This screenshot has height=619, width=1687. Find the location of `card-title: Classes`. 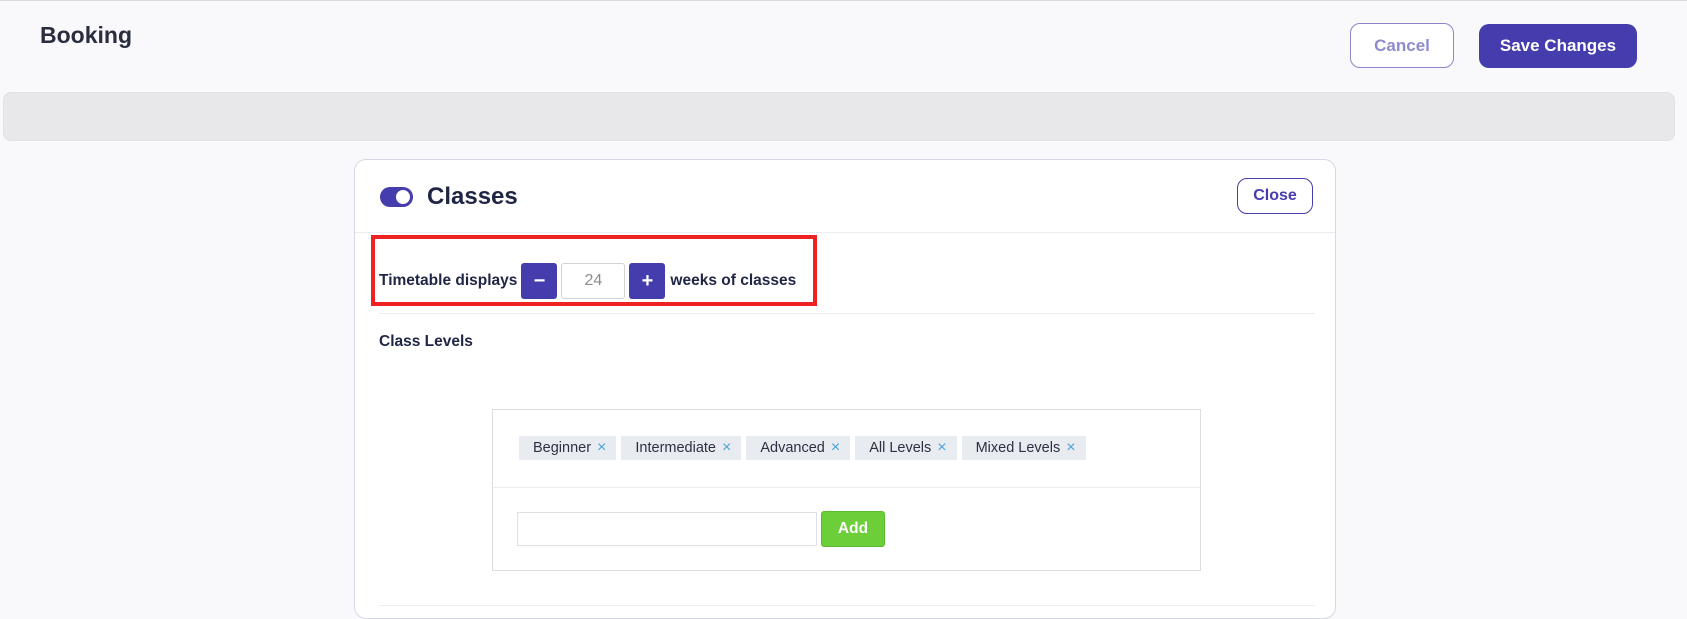

card-title: Classes is located at coordinates (472, 196).